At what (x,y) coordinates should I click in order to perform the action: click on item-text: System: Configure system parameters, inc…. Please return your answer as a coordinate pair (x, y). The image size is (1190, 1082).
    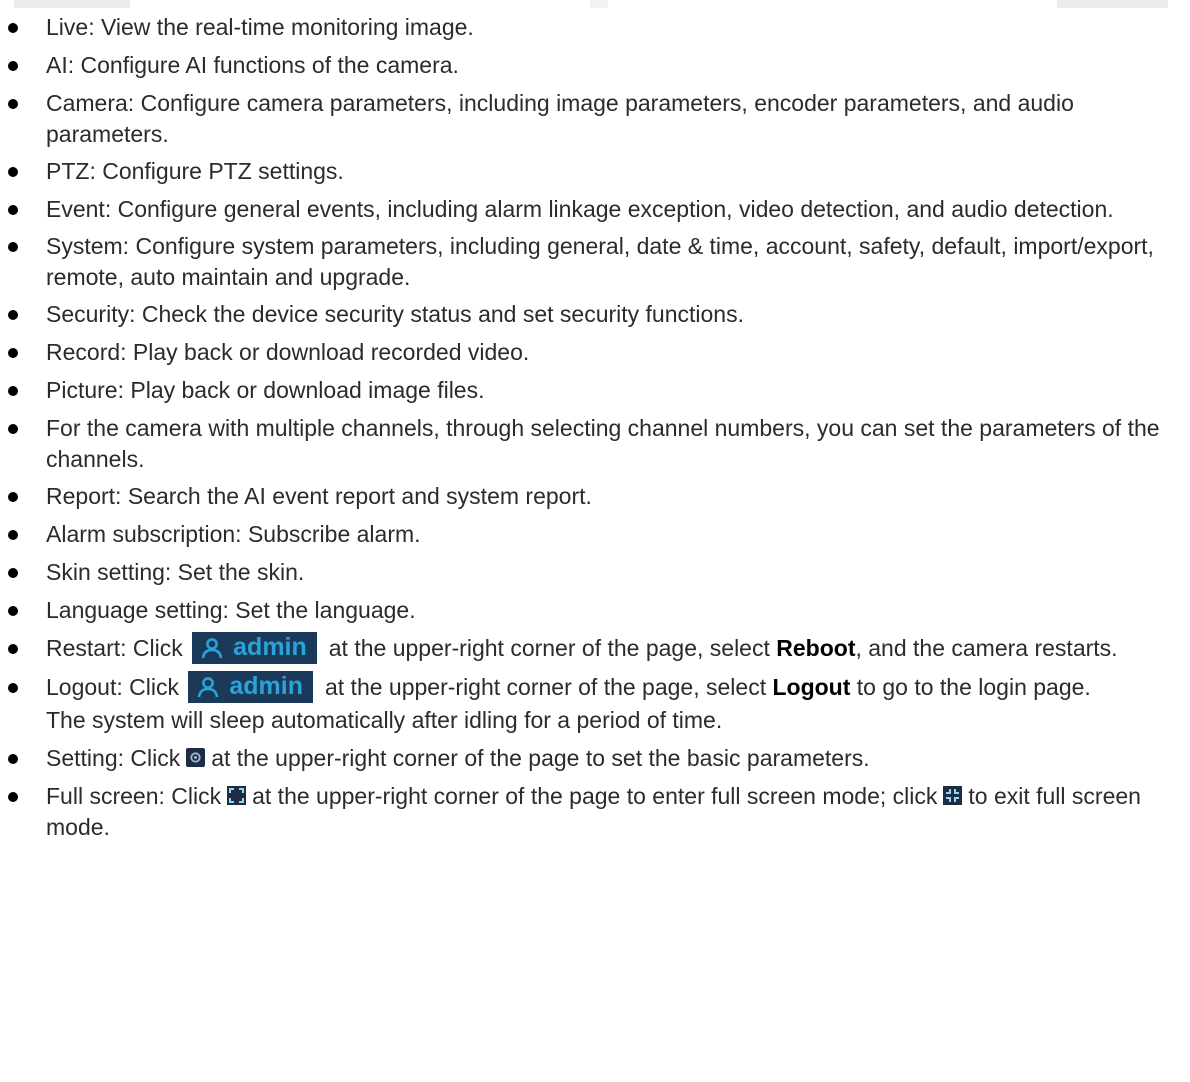
    Looking at the image, I should click on (600, 261).